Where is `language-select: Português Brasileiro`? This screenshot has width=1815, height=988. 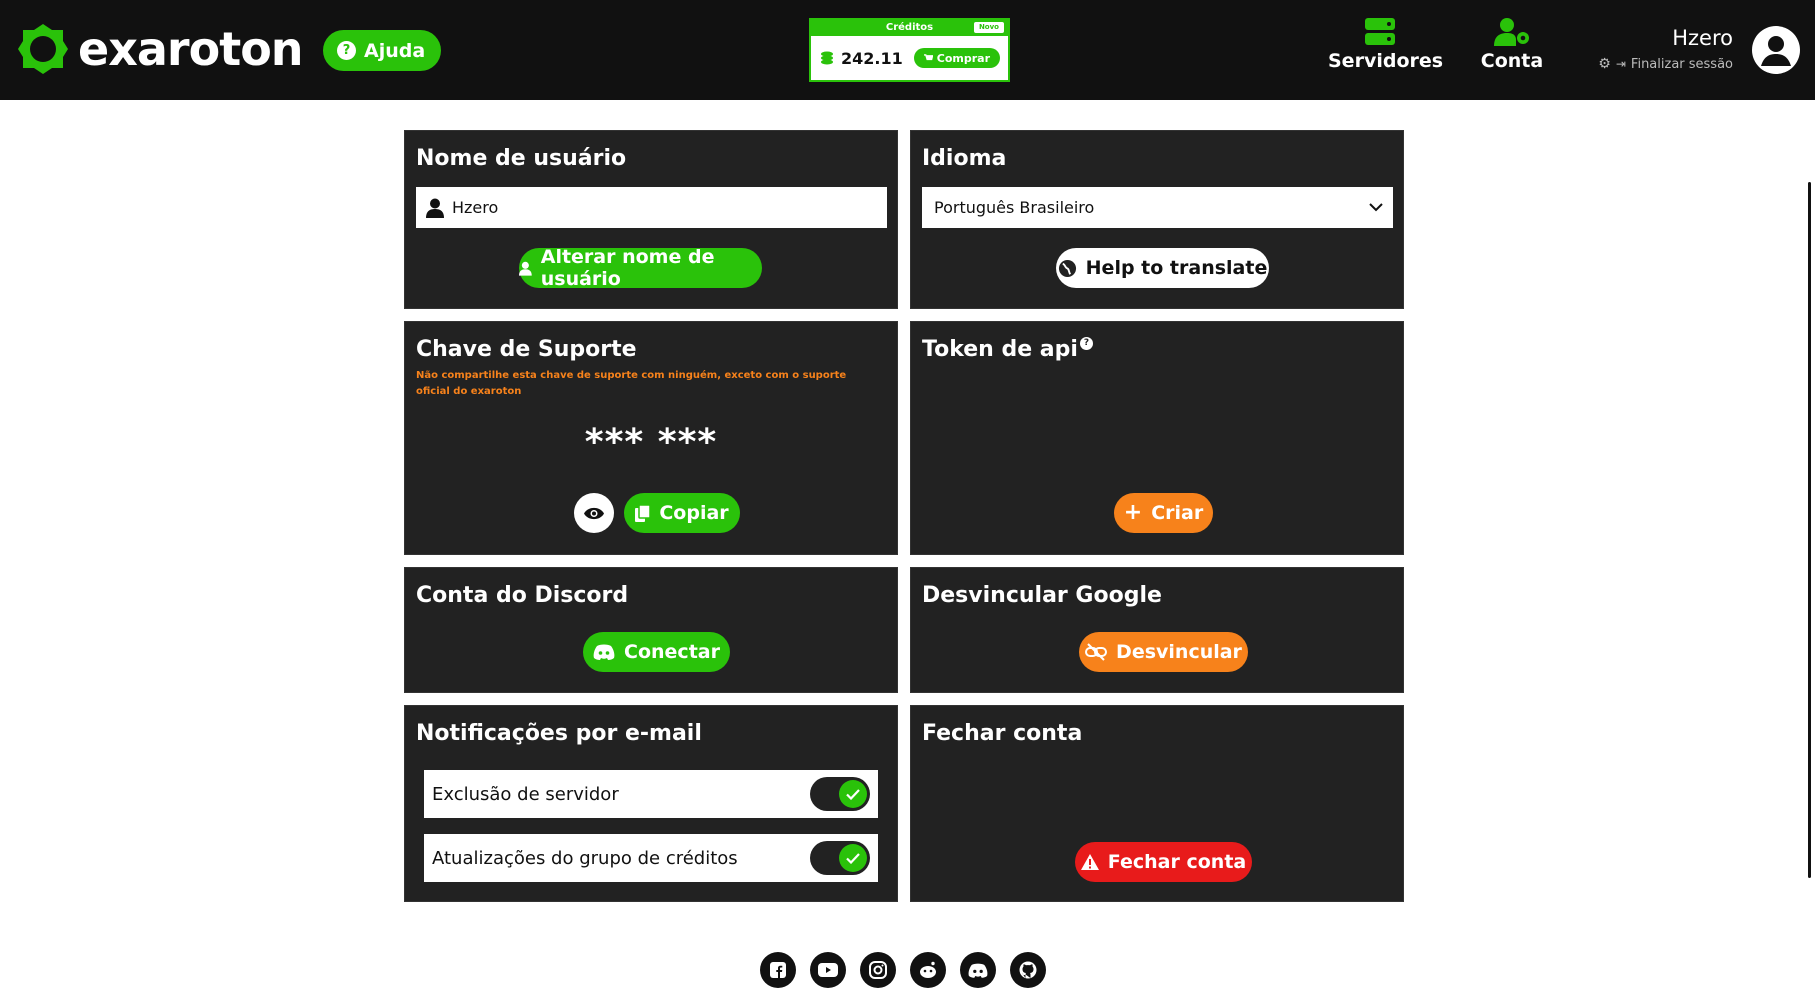
language-select: Português Brasileiro is located at coordinates (1157, 207).